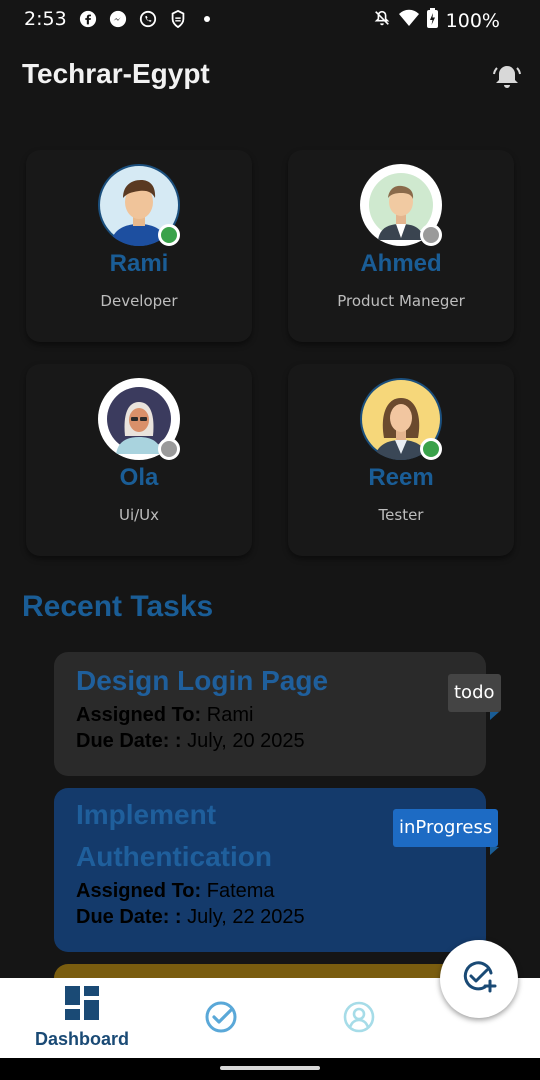  What do you see at coordinates (432, 20) in the screenshot?
I see `battery-icon` at bounding box center [432, 20].